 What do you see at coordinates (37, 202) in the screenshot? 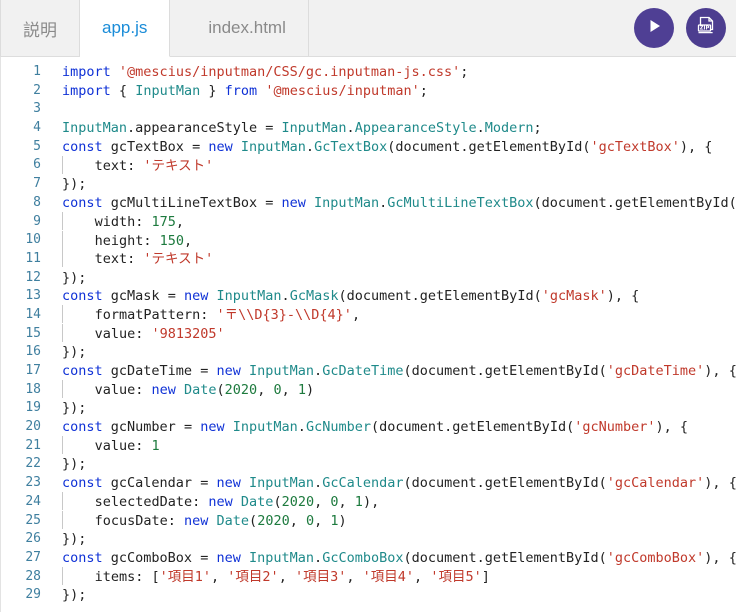
I see `line-number: 8` at bounding box center [37, 202].